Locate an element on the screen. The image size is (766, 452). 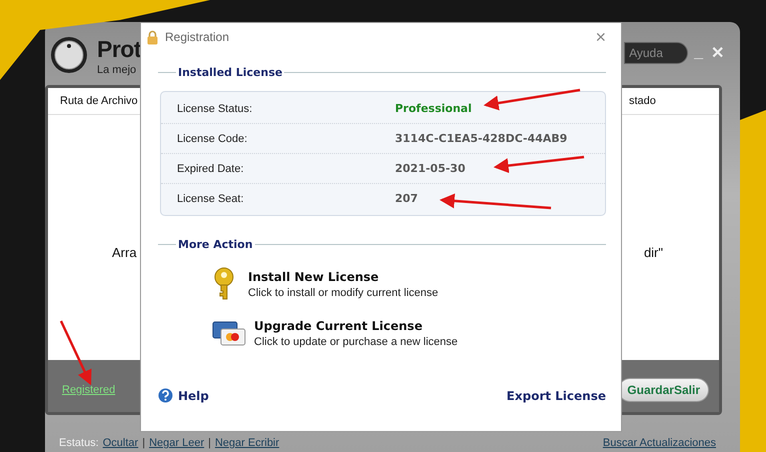
license-field-value: 207 is located at coordinates (406, 198).